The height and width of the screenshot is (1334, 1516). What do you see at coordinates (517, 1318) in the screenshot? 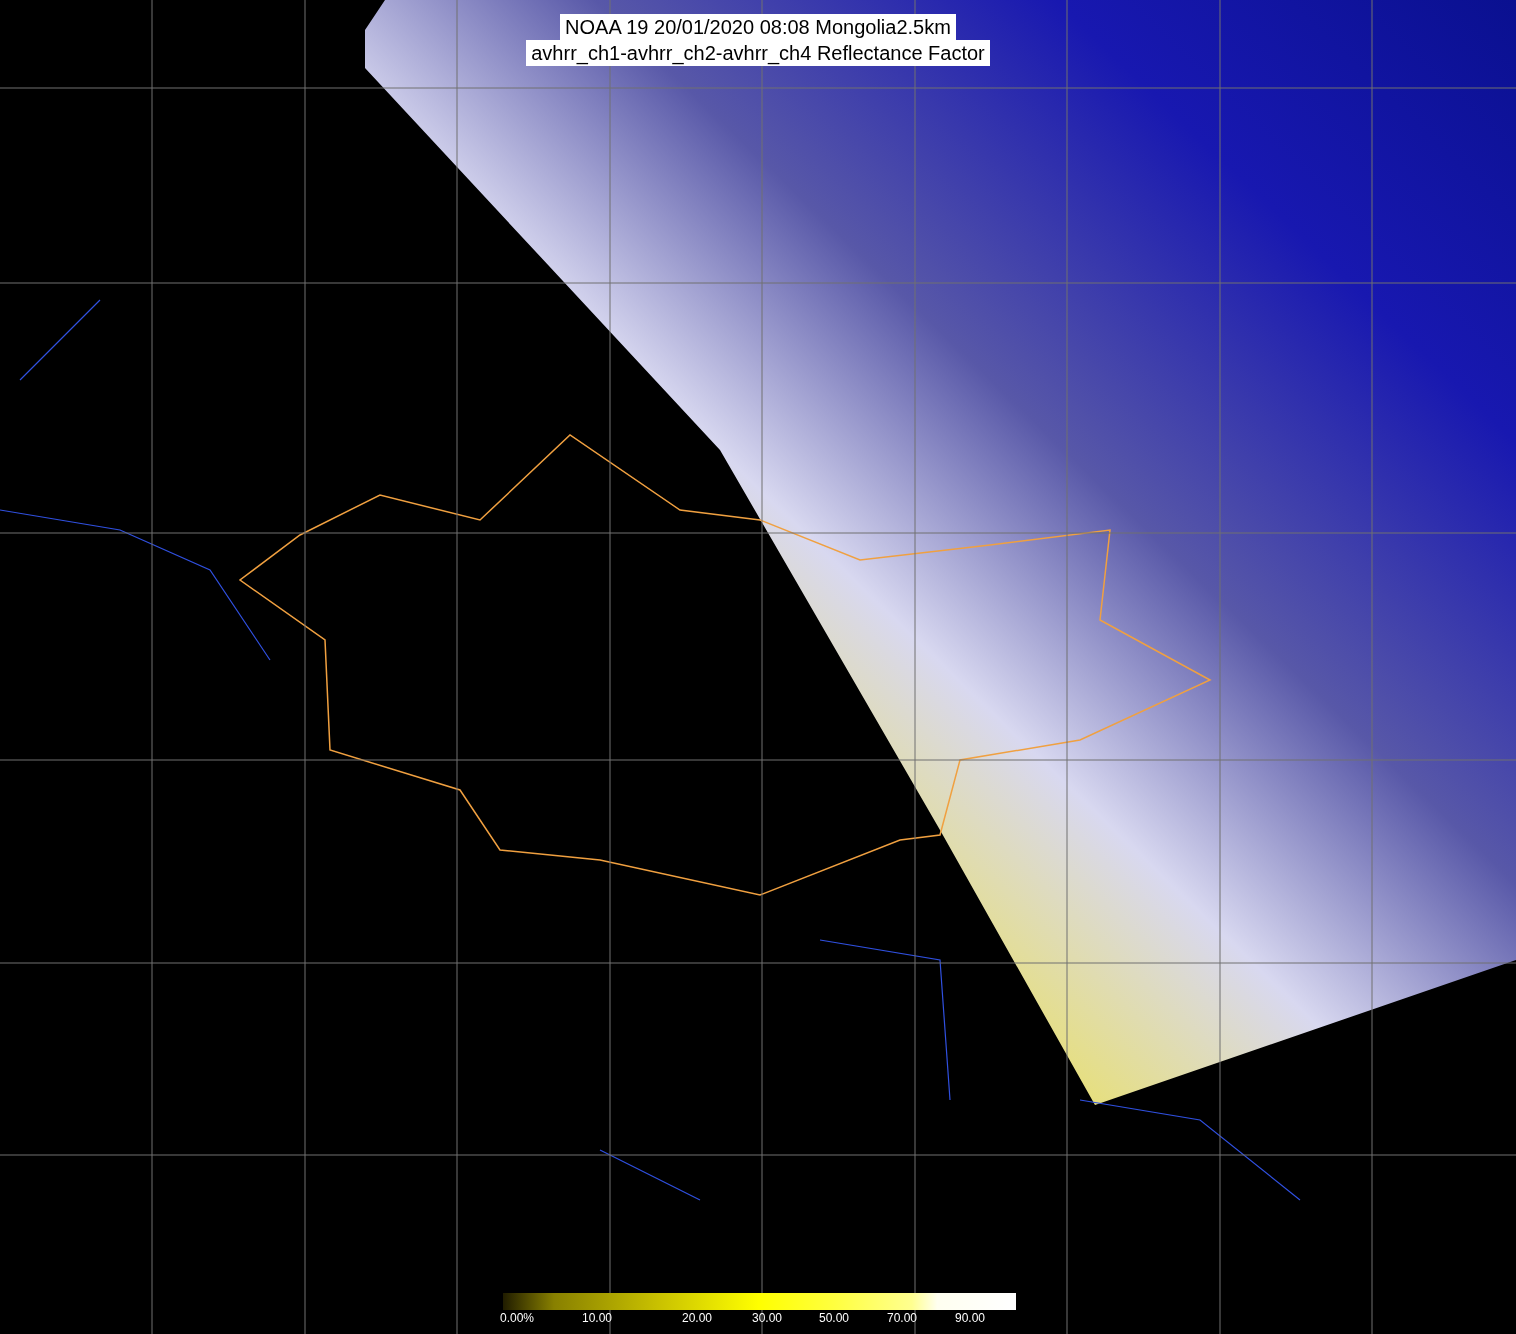
I see `colorbar-label: 0.00%` at bounding box center [517, 1318].